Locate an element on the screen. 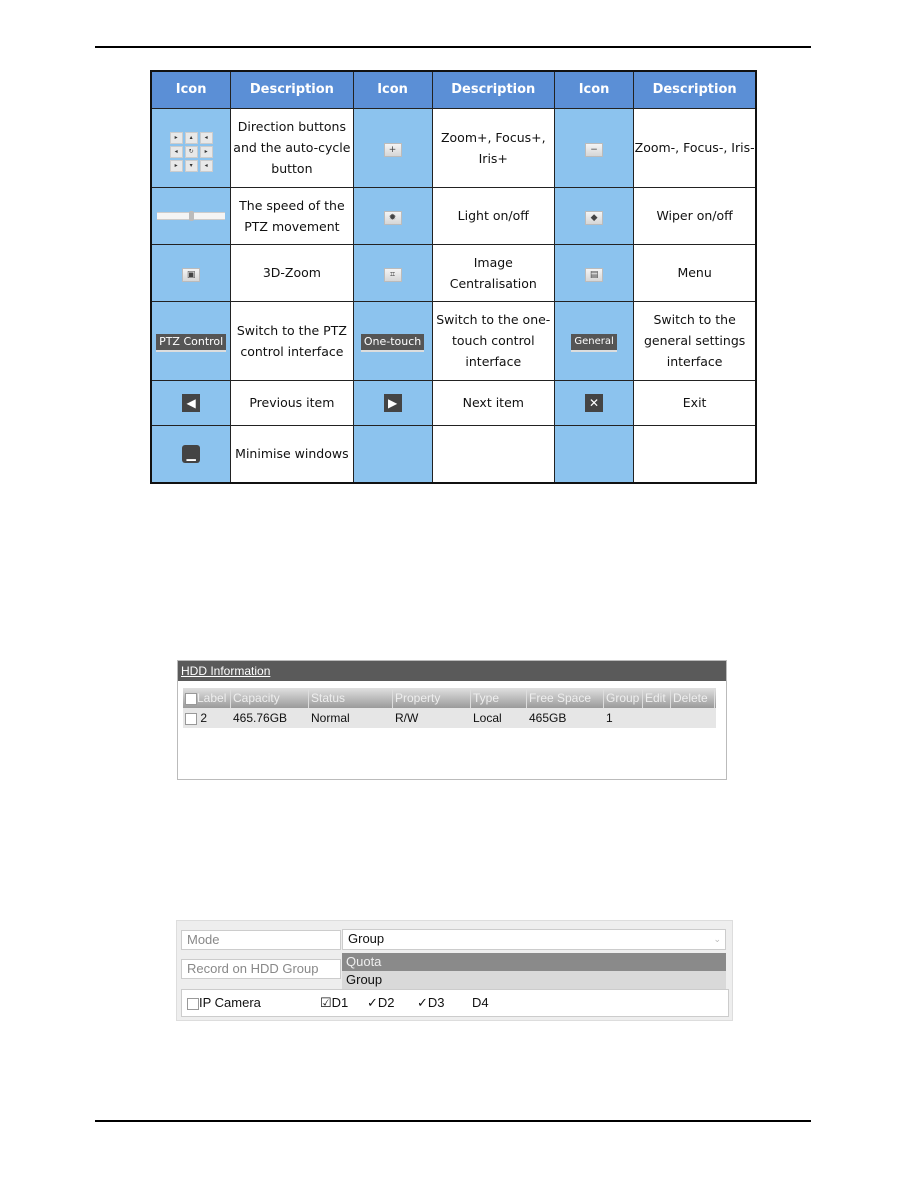 The width and height of the screenshot is (918, 1188). cell: 465GB is located at coordinates (548, 718).